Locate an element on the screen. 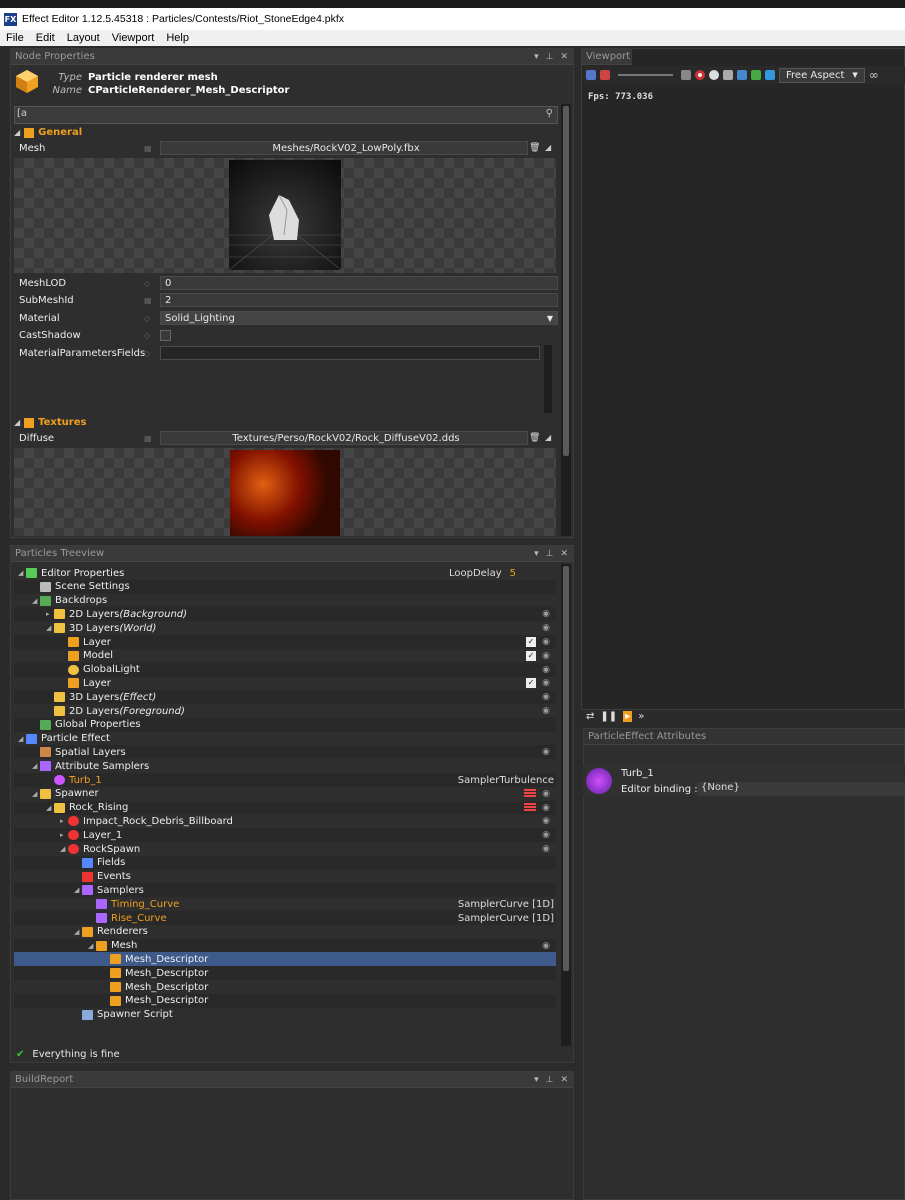 The image size is (905, 1200). tree-item: ◢ Attribute Samplers is located at coordinates (285, 766).